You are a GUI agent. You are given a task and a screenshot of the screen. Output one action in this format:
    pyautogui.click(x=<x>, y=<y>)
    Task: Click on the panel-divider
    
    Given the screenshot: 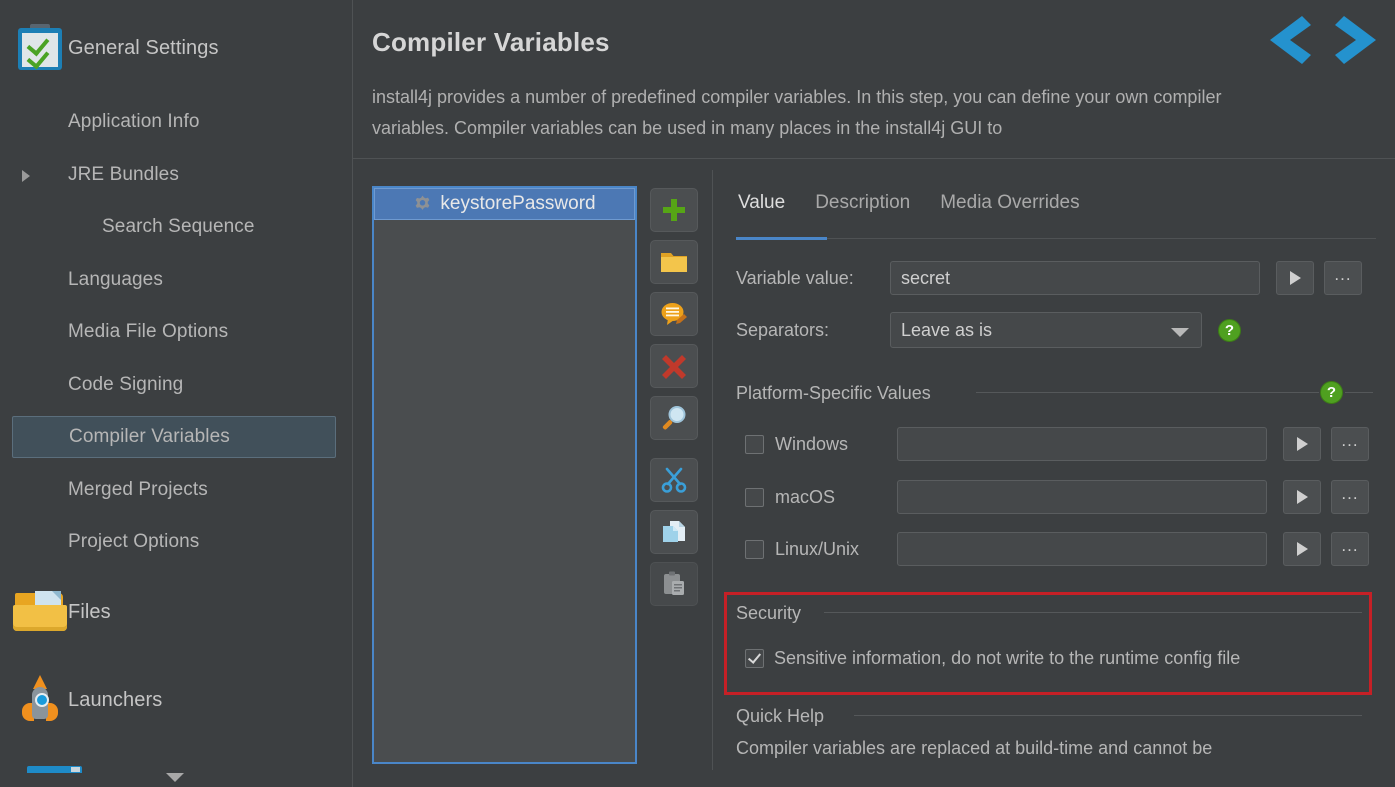 What is the action you would take?
    pyautogui.click(x=712, y=470)
    